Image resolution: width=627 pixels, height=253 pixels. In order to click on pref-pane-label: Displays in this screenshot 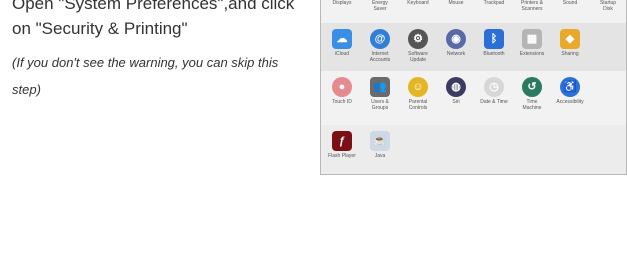, I will do `click(342, 3)`.